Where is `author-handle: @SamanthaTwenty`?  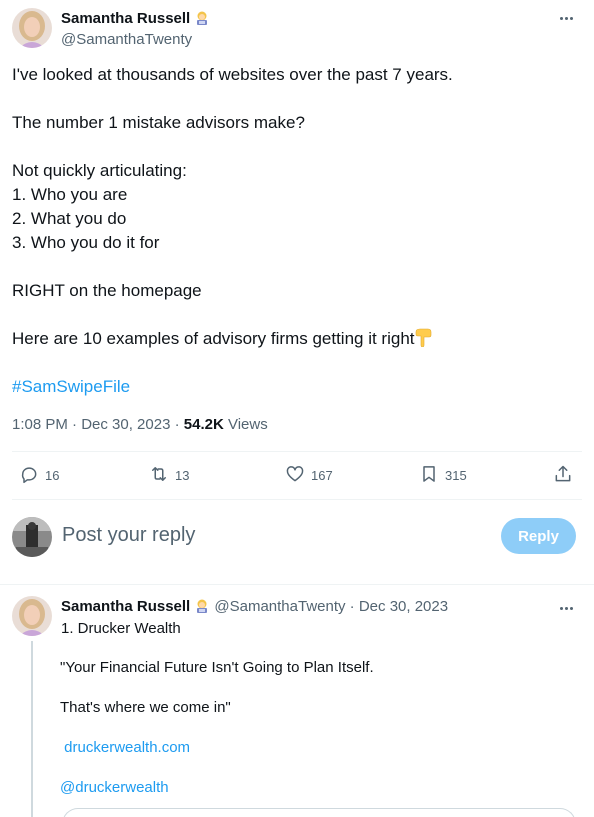 author-handle: @SamanthaTwenty is located at coordinates (126, 39).